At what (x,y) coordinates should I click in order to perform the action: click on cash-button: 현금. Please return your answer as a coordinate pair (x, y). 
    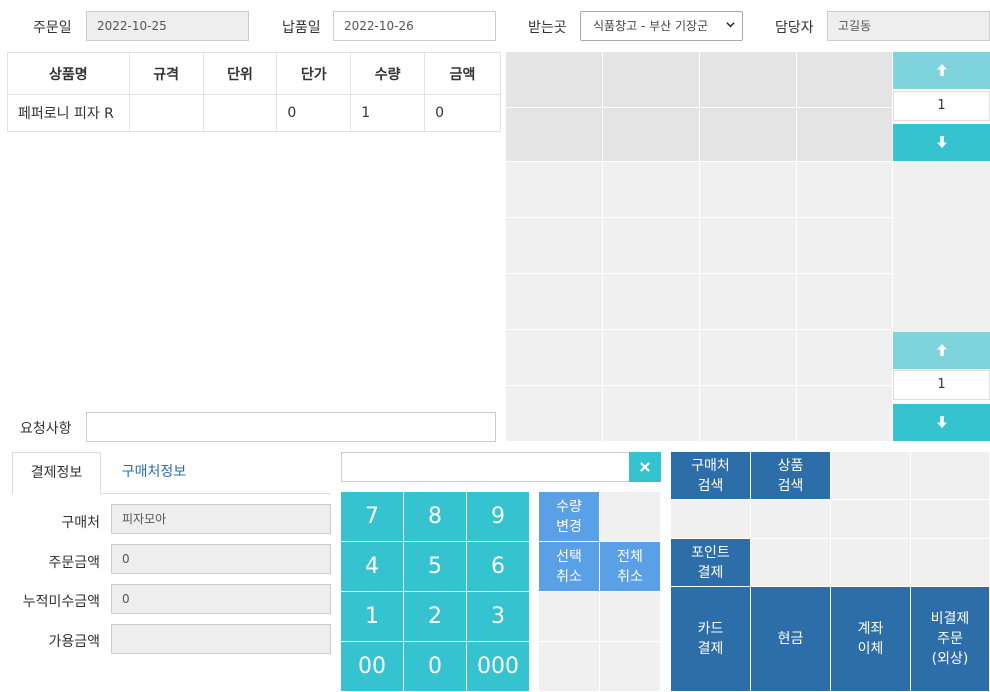
    Looking at the image, I should click on (791, 639).